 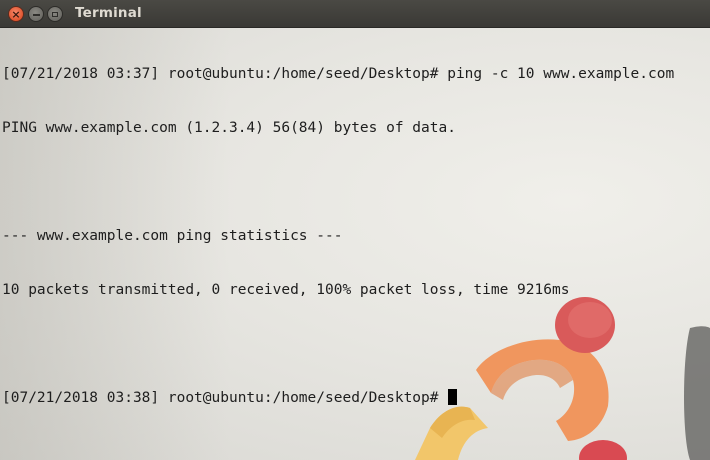 What do you see at coordinates (108, 13) in the screenshot?
I see `window-title: Terminal` at bounding box center [108, 13].